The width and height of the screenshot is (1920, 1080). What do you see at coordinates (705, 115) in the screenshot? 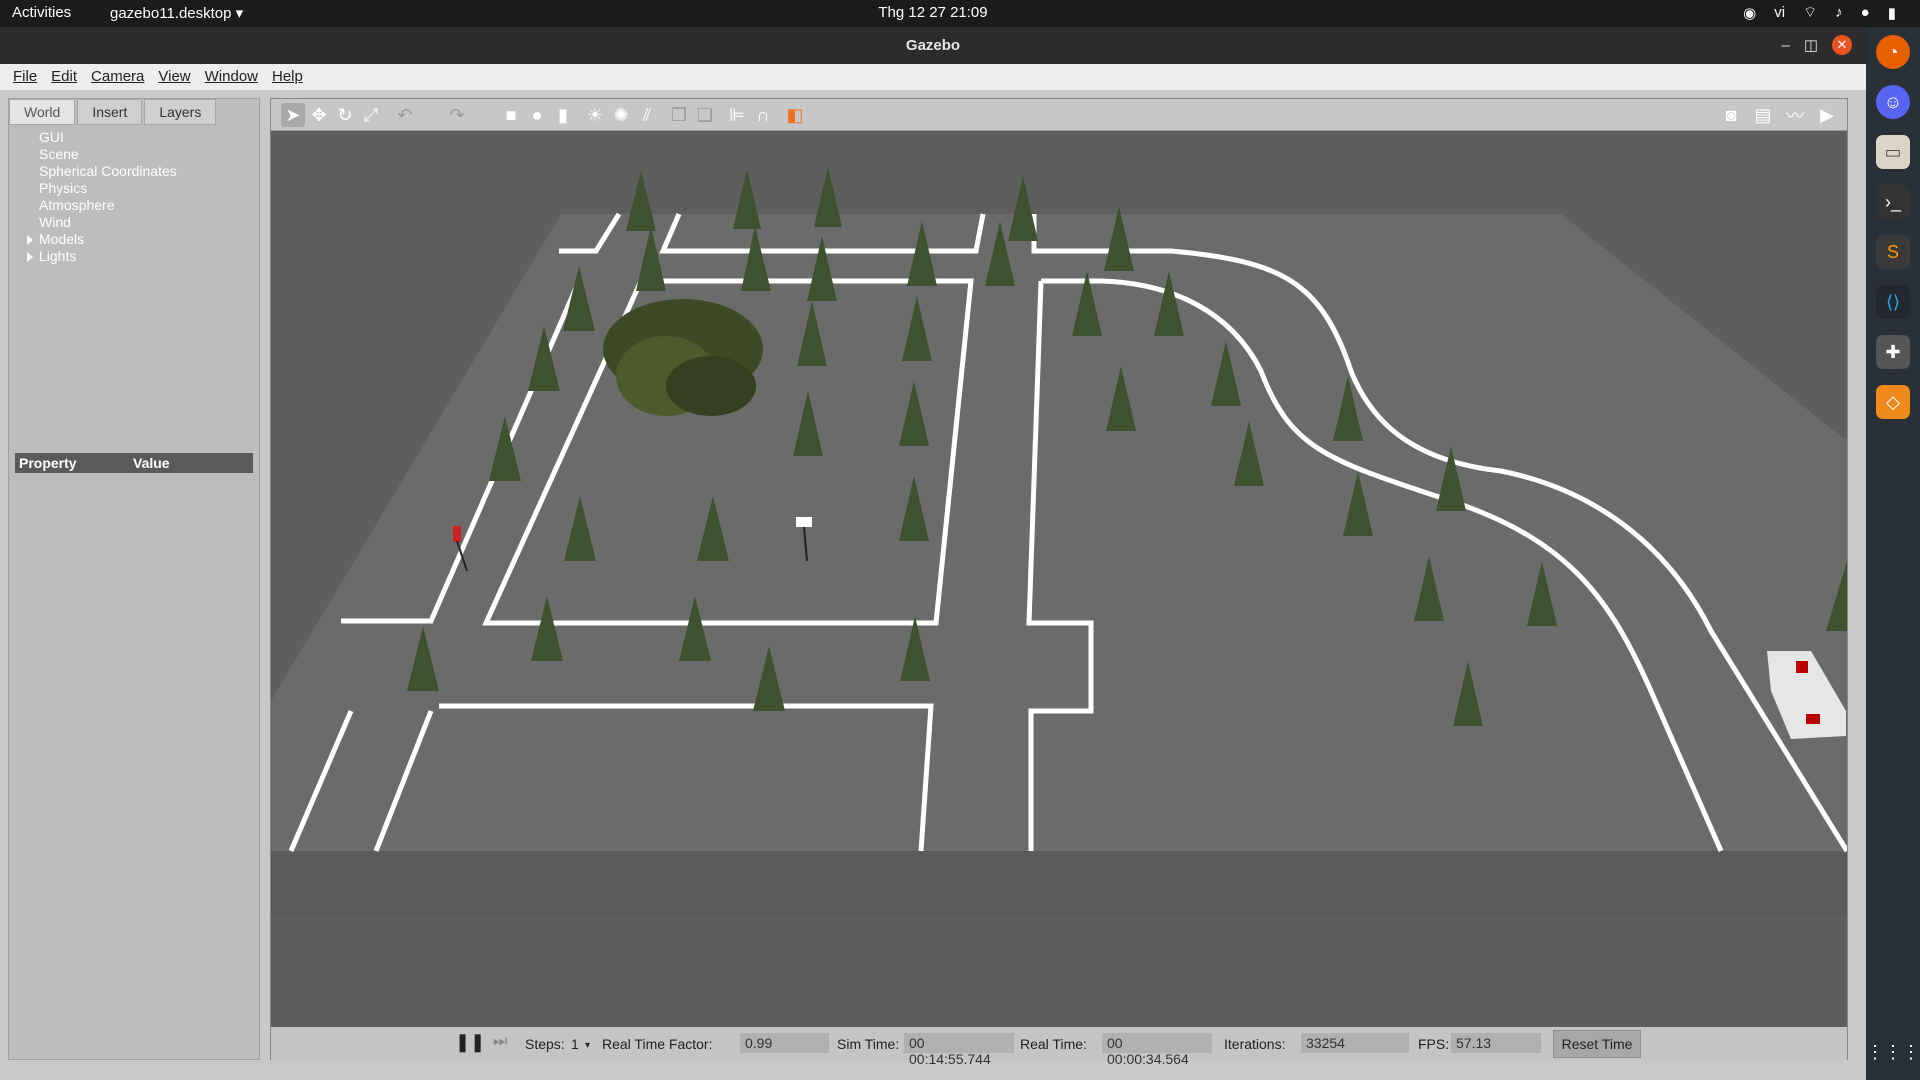
I see `paste-icon: ❏` at bounding box center [705, 115].